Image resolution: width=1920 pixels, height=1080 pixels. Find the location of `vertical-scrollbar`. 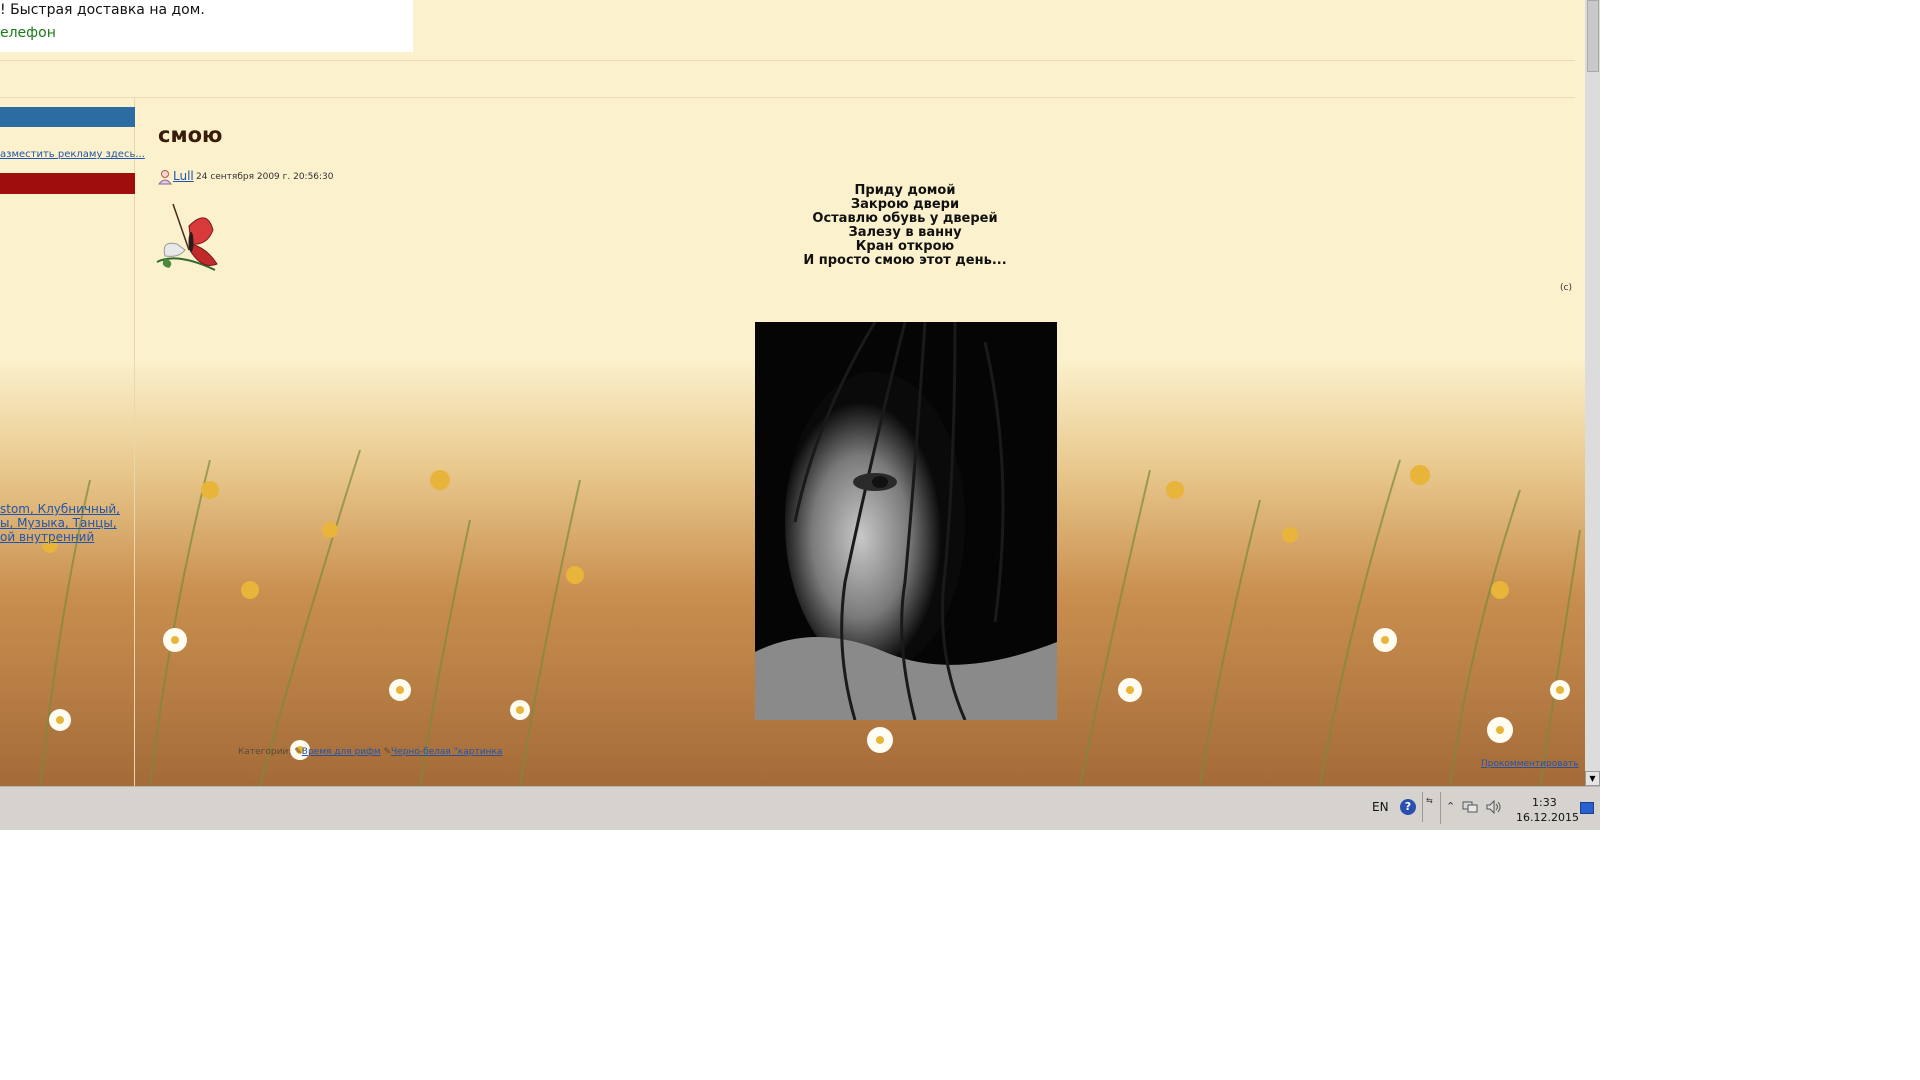

vertical-scrollbar is located at coordinates (1592, 393).